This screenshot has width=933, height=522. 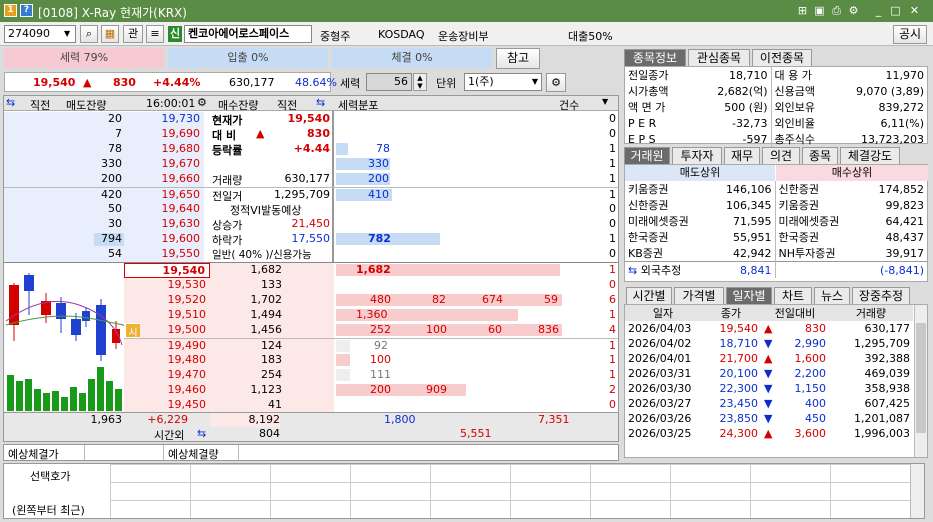 I want to click on tab-by-price: 가격별, so click(x=699, y=295).